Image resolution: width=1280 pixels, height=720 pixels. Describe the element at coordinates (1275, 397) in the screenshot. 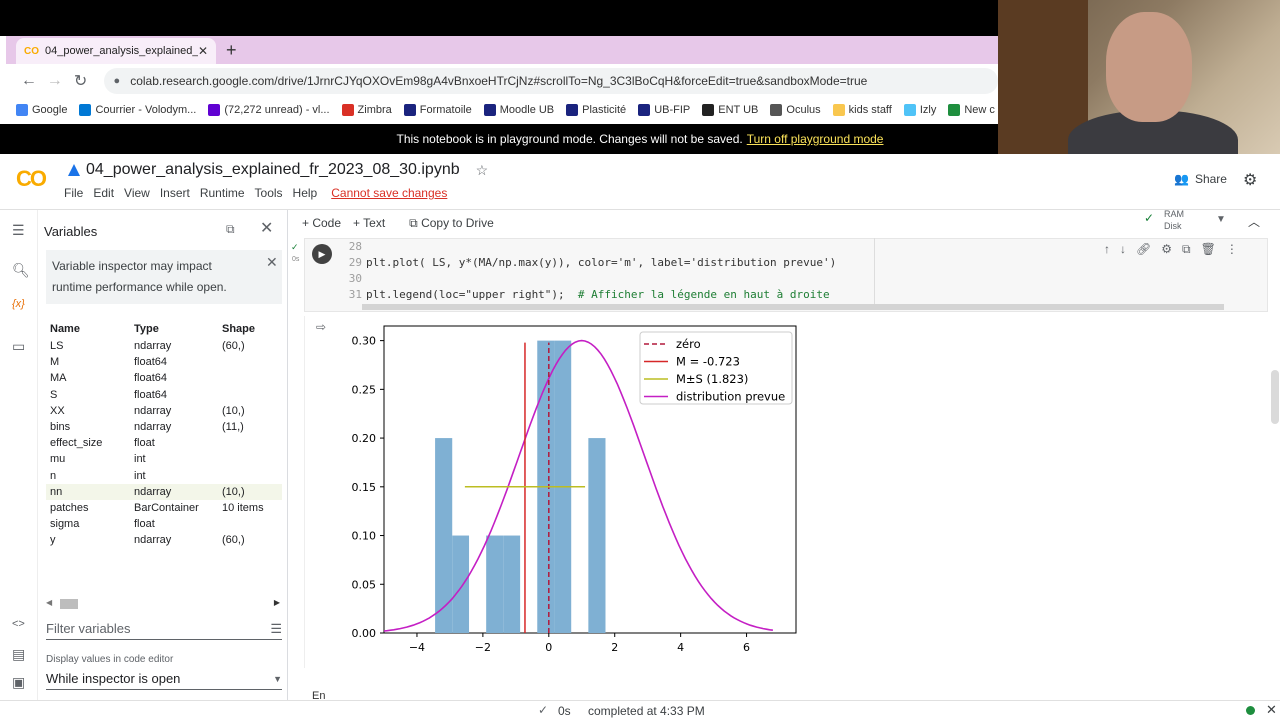

I see `page-scrollbar` at that location.